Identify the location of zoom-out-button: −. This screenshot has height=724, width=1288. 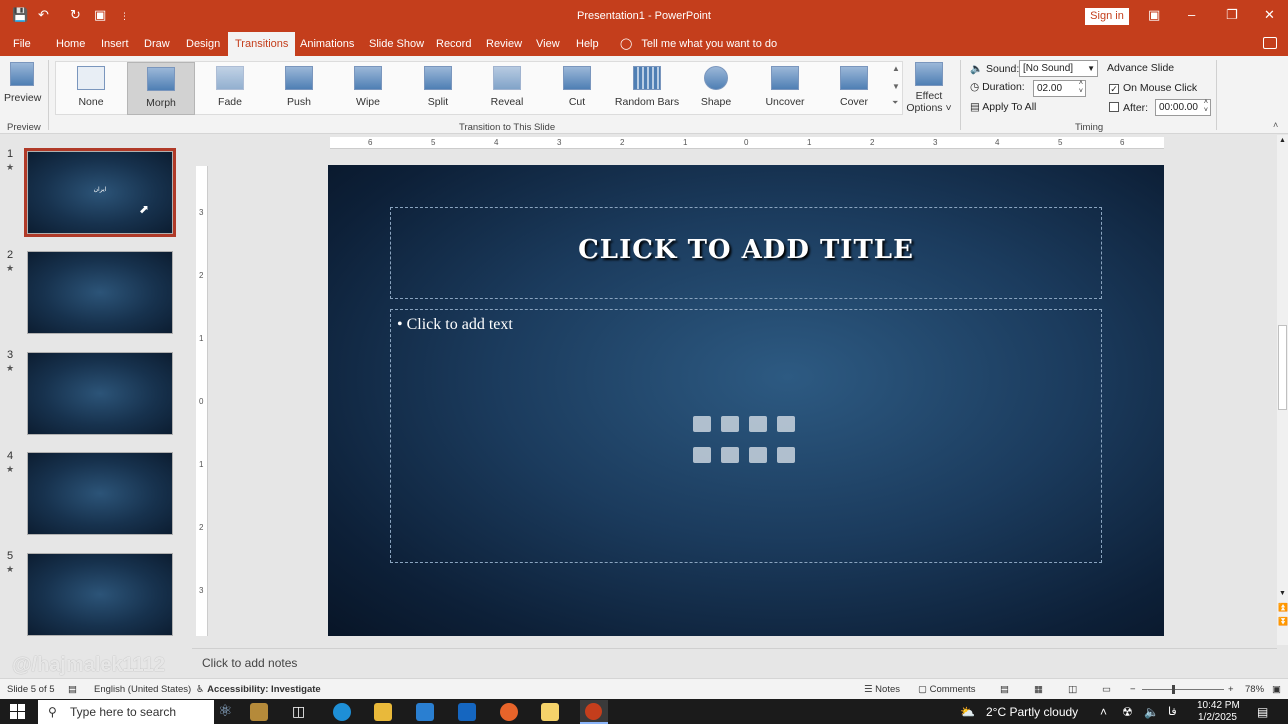
(1133, 689).